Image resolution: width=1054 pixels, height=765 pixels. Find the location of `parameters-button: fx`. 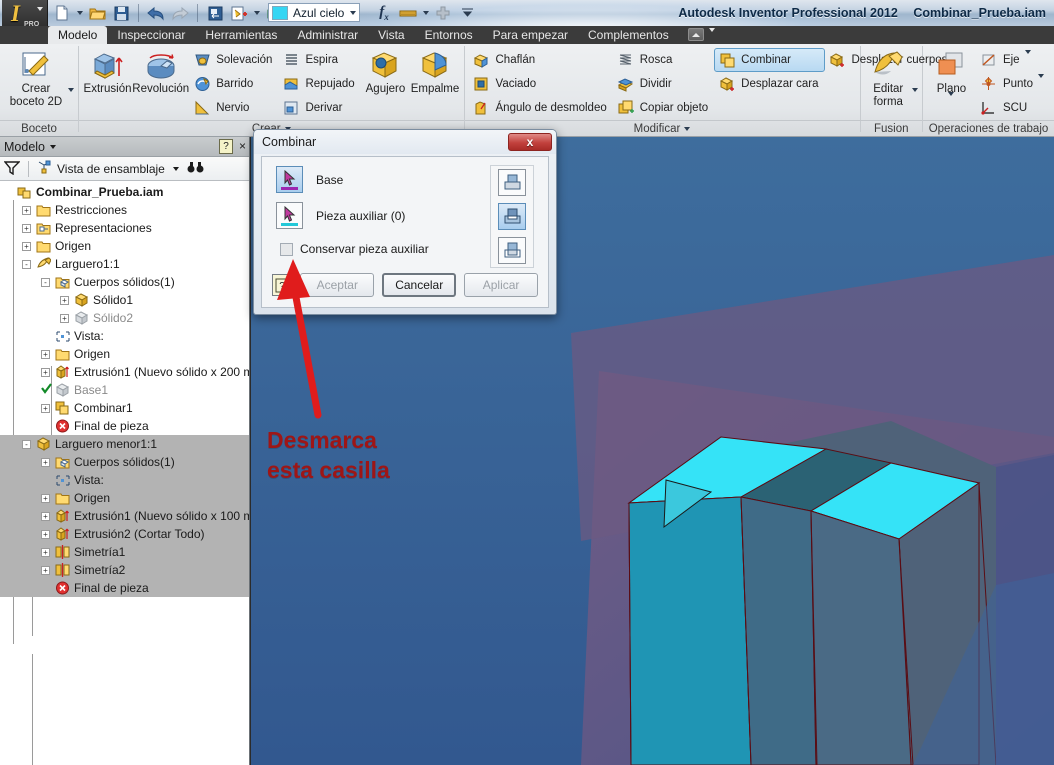

parameters-button: fx is located at coordinates (384, 13).